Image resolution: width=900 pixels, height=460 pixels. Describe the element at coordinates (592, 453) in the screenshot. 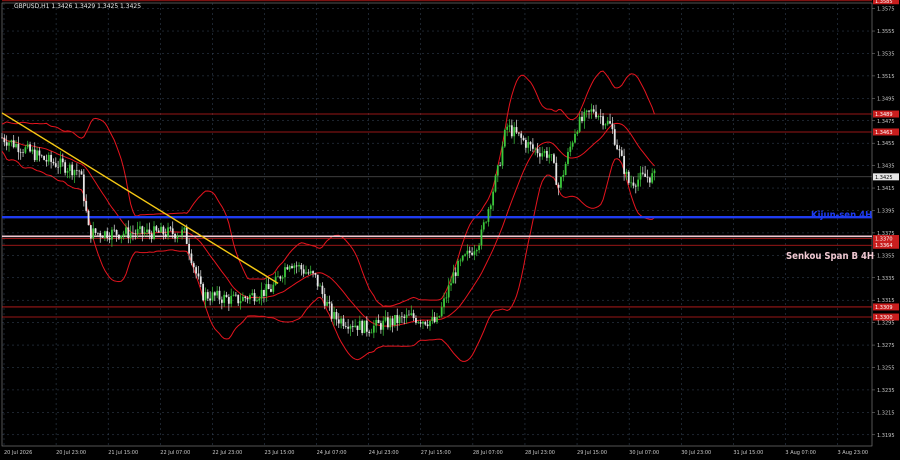

I see `x-tick-label: 29 Jul 15:00` at that location.